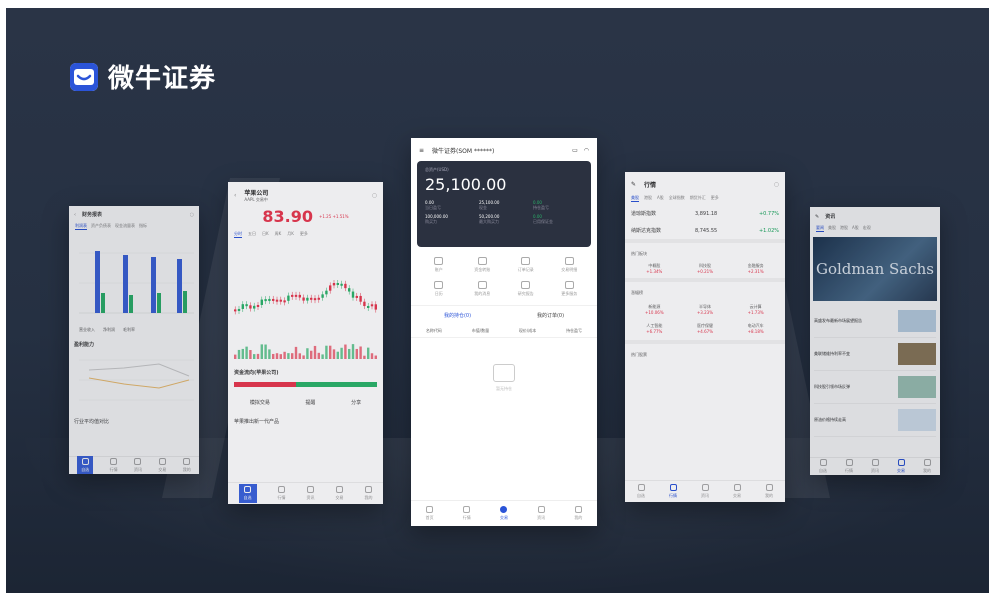 The width and height of the screenshot is (994, 602). I want to click on gainer-card: 云计算 +1.73%, so click(755, 309).